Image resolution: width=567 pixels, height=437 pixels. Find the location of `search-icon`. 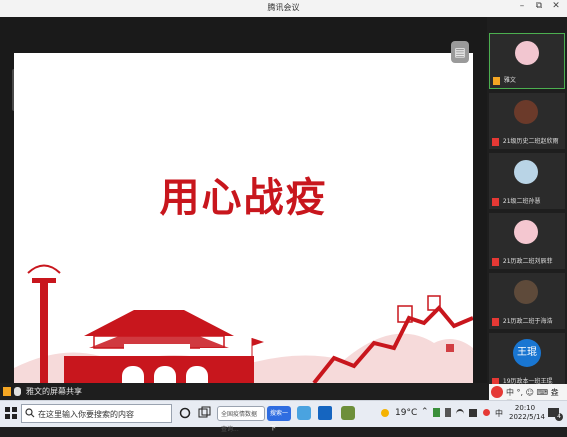

search-icon is located at coordinates (30, 413).